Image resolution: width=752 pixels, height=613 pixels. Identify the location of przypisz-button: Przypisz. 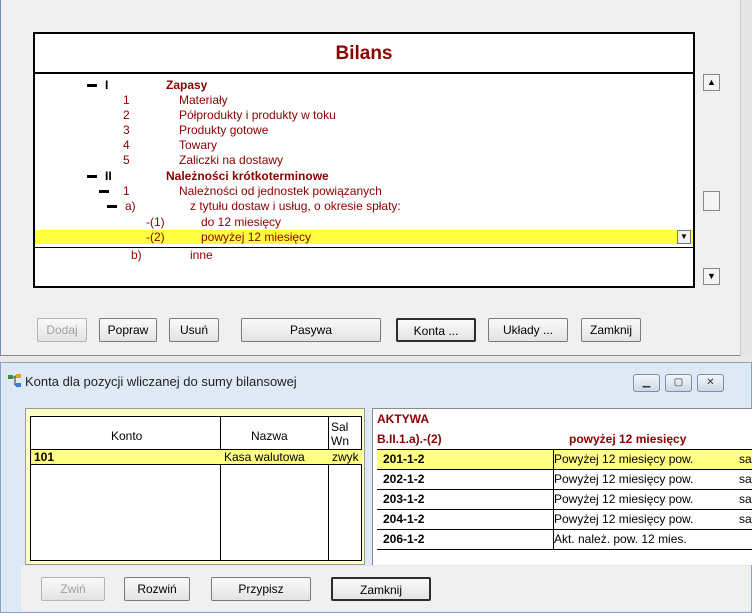
(261, 589).